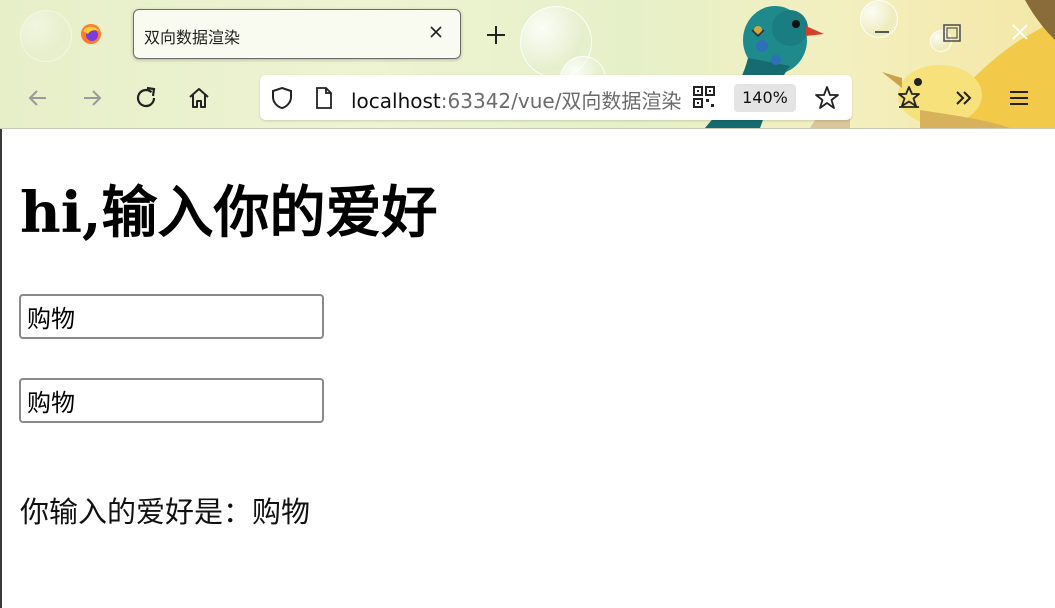 The image size is (1055, 608). What do you see at coordinates (165, 512) in the screenshot?
I see `hobby-result-text: 你输入的爱好是：购物` at bounding box center [165, 512].